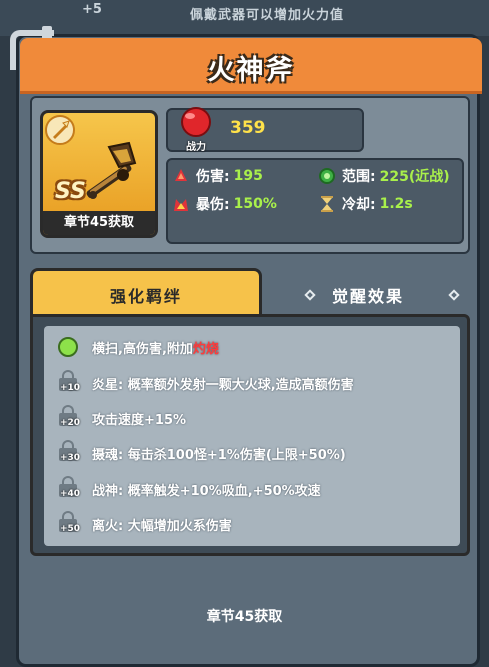 This screenshot has height=667, width=489. I want to click on stat-range-label: 范围:, so click(359, 177).